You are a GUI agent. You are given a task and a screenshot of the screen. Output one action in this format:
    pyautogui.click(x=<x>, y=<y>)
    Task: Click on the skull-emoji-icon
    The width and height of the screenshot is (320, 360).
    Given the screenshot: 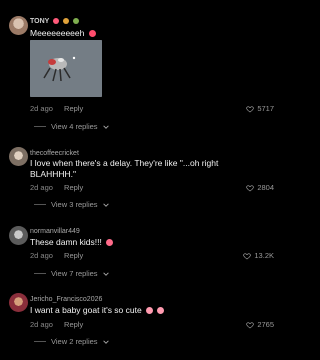 What is the action you would take?
    pyautogui.click(x=92, y=34)
    